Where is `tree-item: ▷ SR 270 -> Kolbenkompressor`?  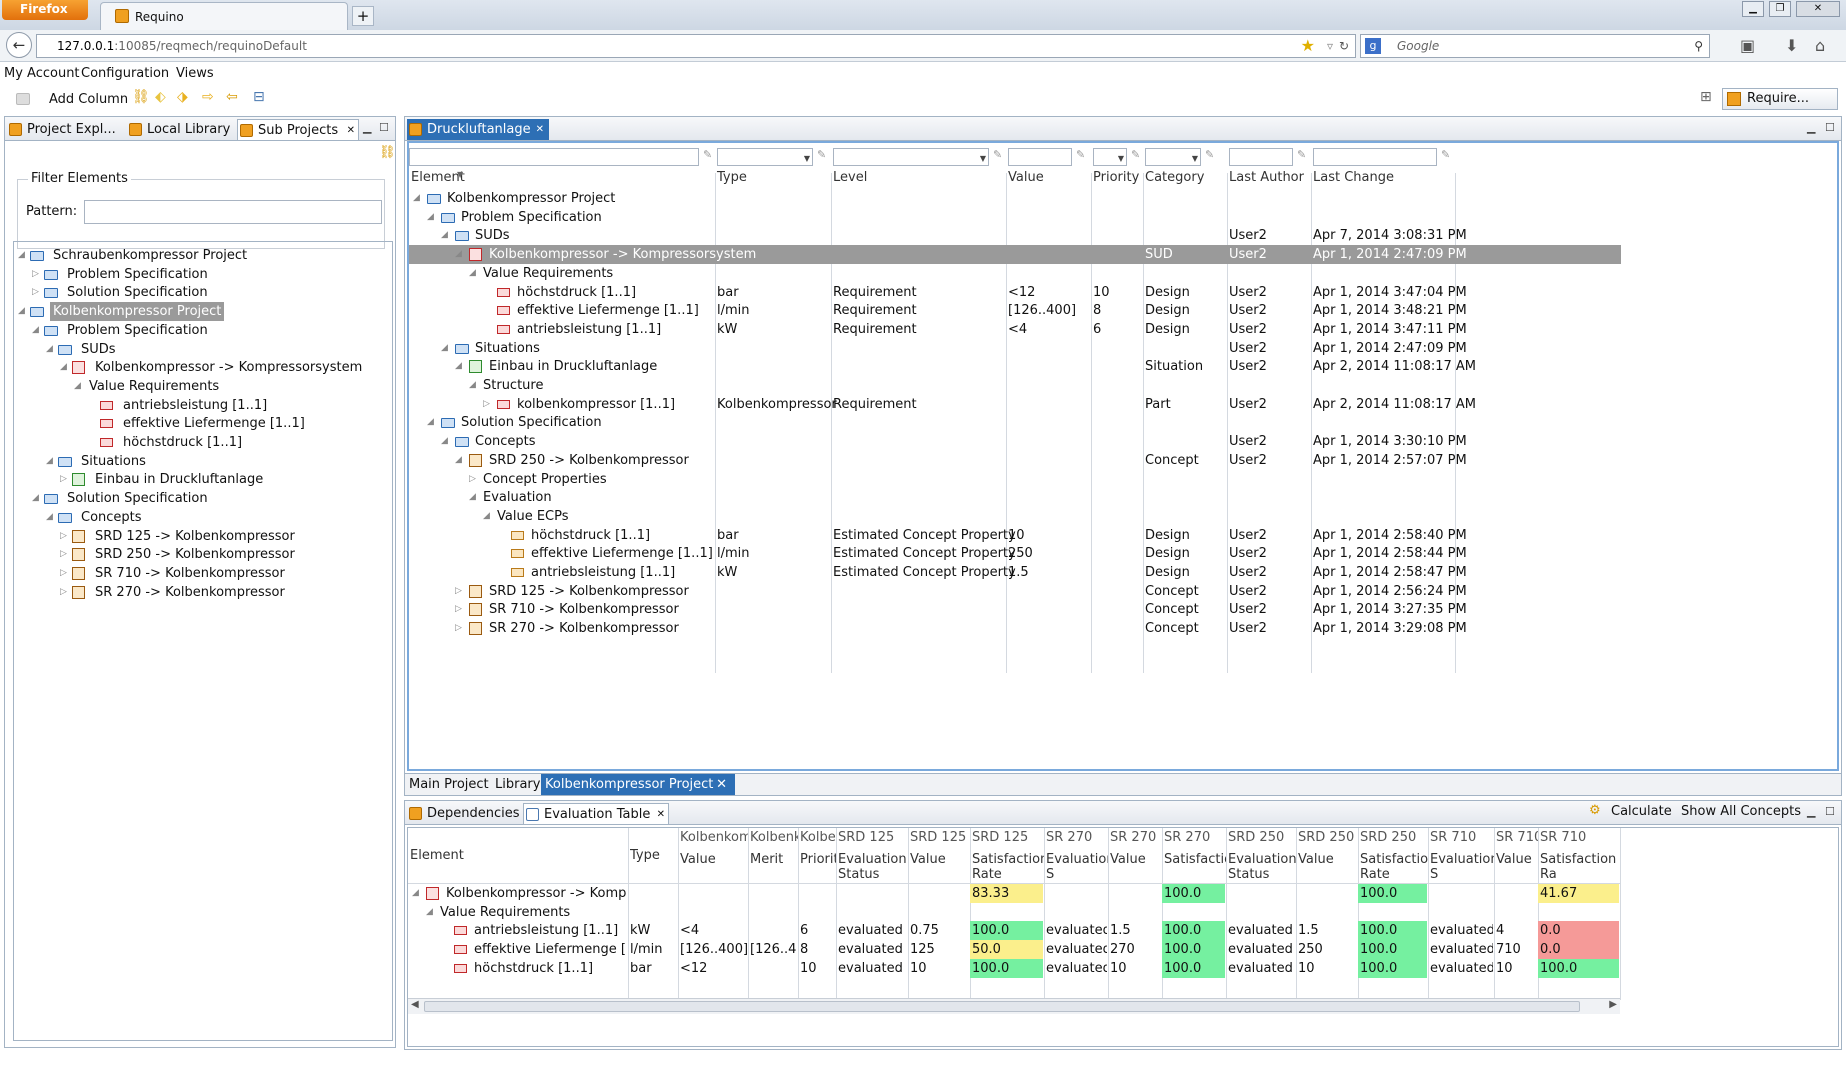
tree-item: ▷ SR 270 -> Kolbenkompressor is located at coordinates (202, 592).